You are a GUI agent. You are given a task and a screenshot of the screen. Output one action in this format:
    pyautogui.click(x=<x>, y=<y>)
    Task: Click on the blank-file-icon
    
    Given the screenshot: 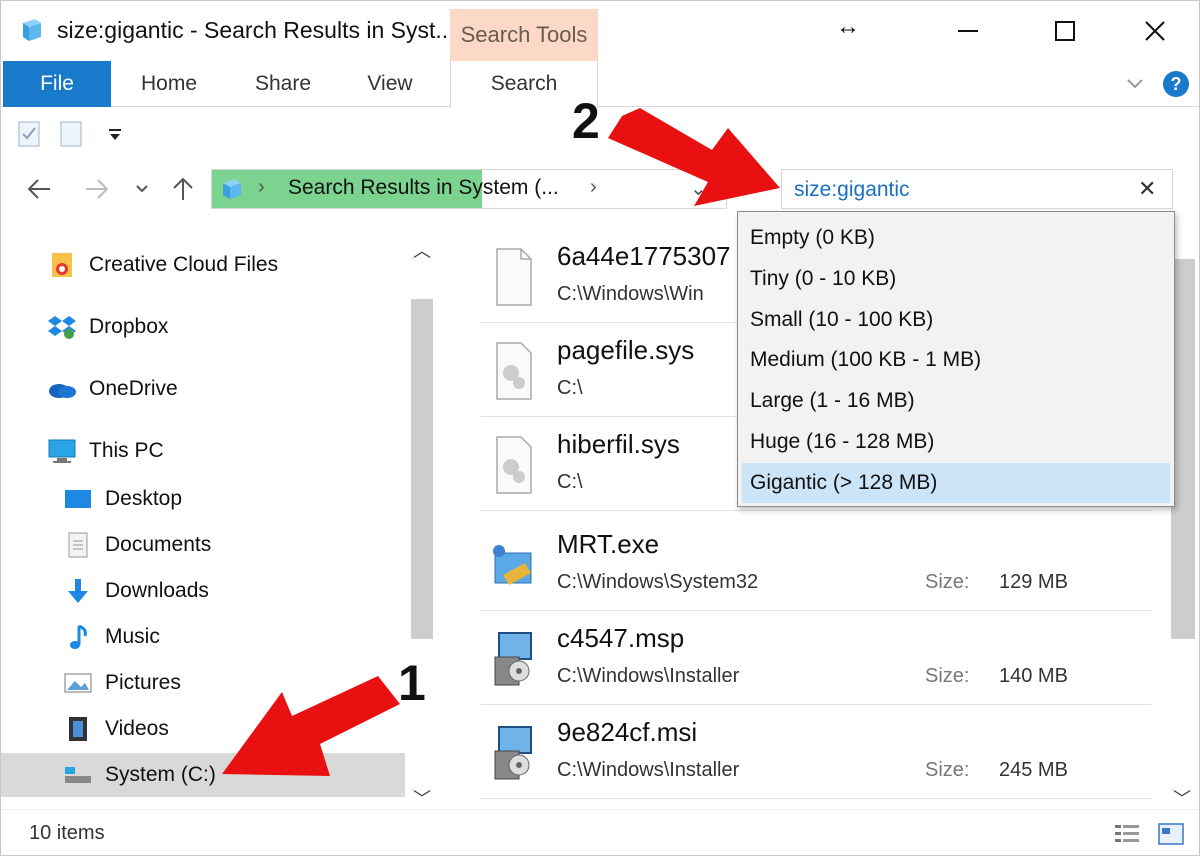 What is the action you would take?
    pyautogui.click(x=514, y=277)
    